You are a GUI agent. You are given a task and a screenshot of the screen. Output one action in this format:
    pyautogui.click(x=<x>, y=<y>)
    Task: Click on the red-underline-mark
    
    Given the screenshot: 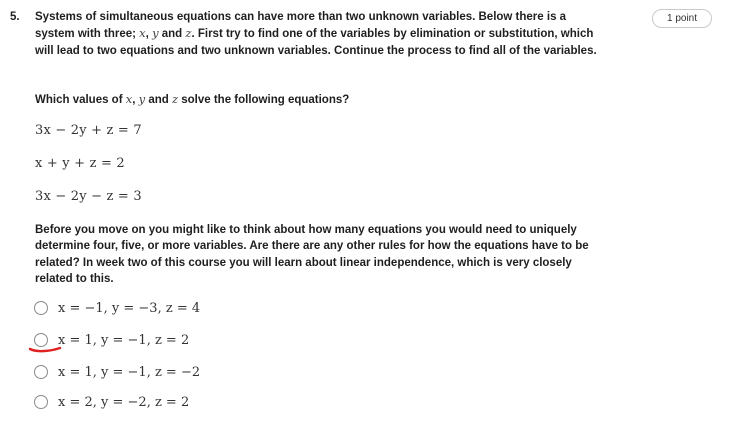 What is the action you would take?
    pyautogui.click(x=45, y=349)
    